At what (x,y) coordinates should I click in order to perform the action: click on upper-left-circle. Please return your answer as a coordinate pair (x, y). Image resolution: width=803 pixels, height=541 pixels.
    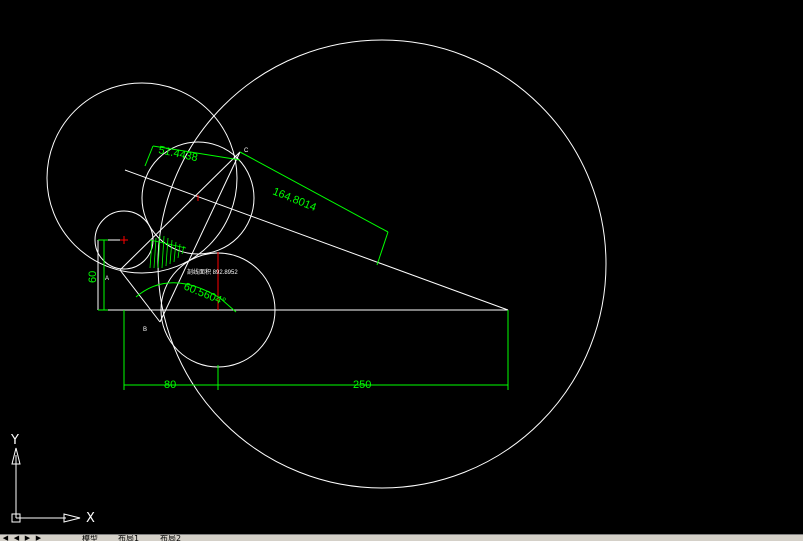
    Looking at the image, I should click on (142, 178).